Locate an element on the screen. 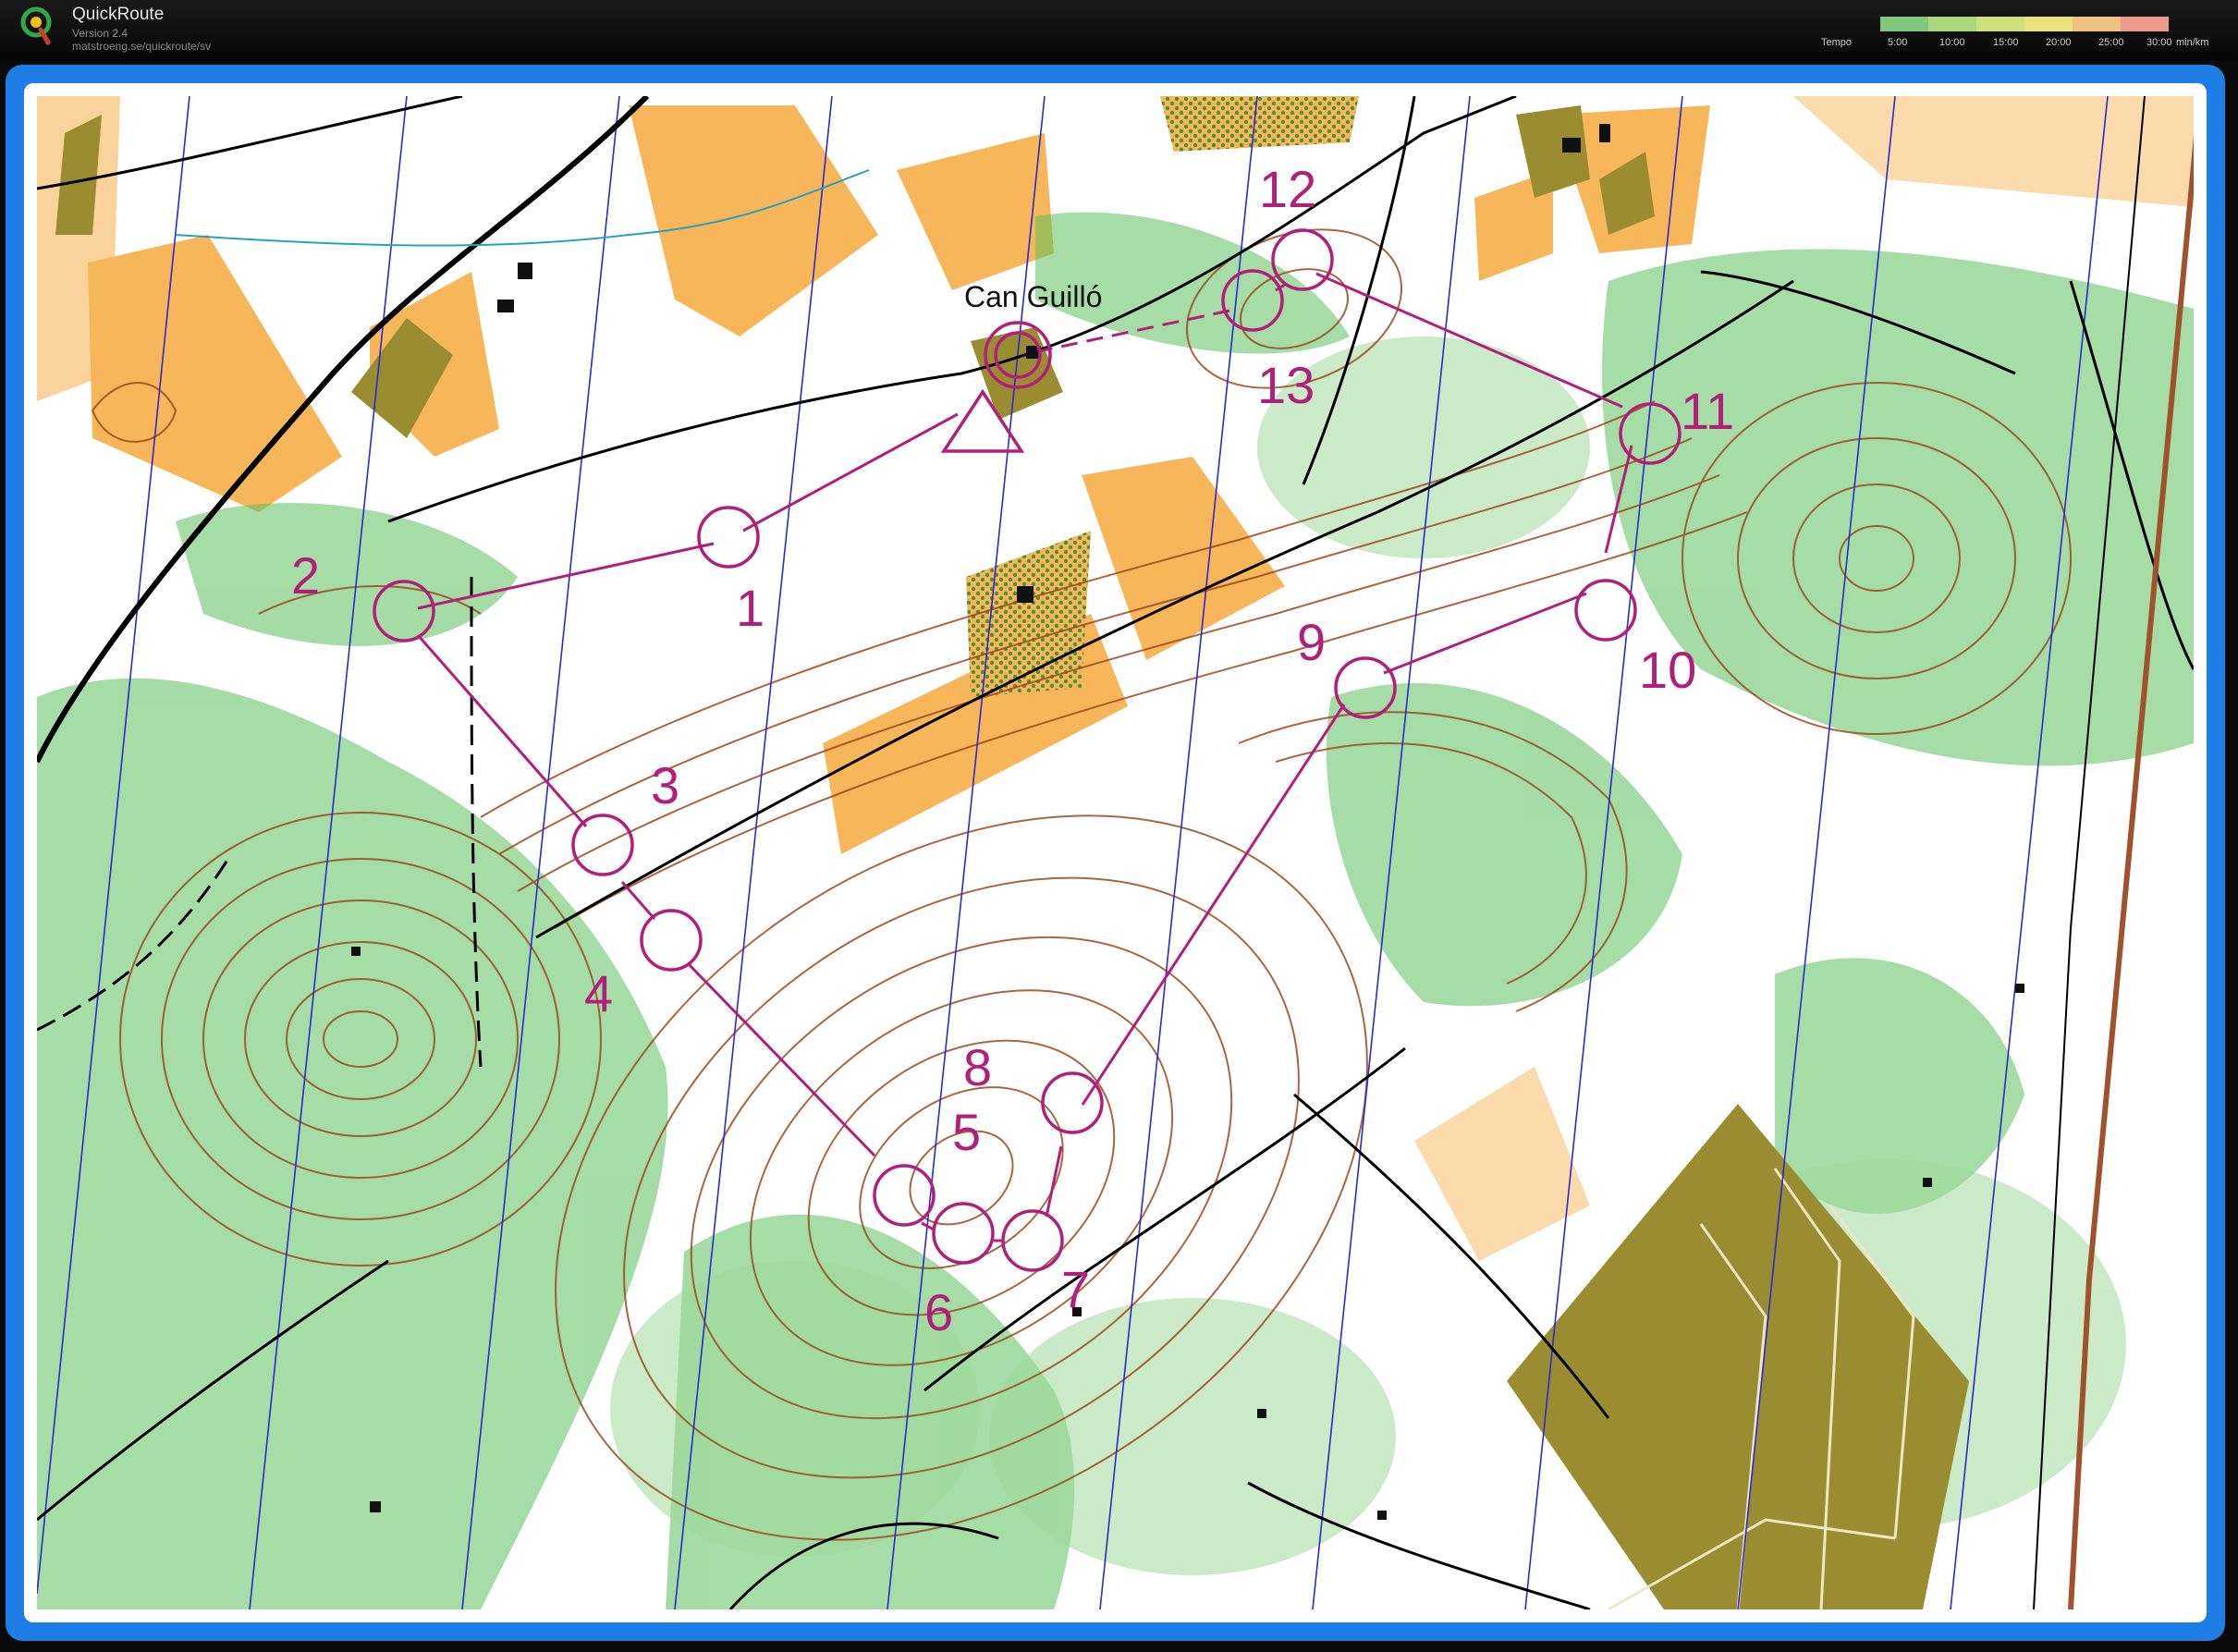  pace-tick: 5:00 is located at coordinates (1898, 42).